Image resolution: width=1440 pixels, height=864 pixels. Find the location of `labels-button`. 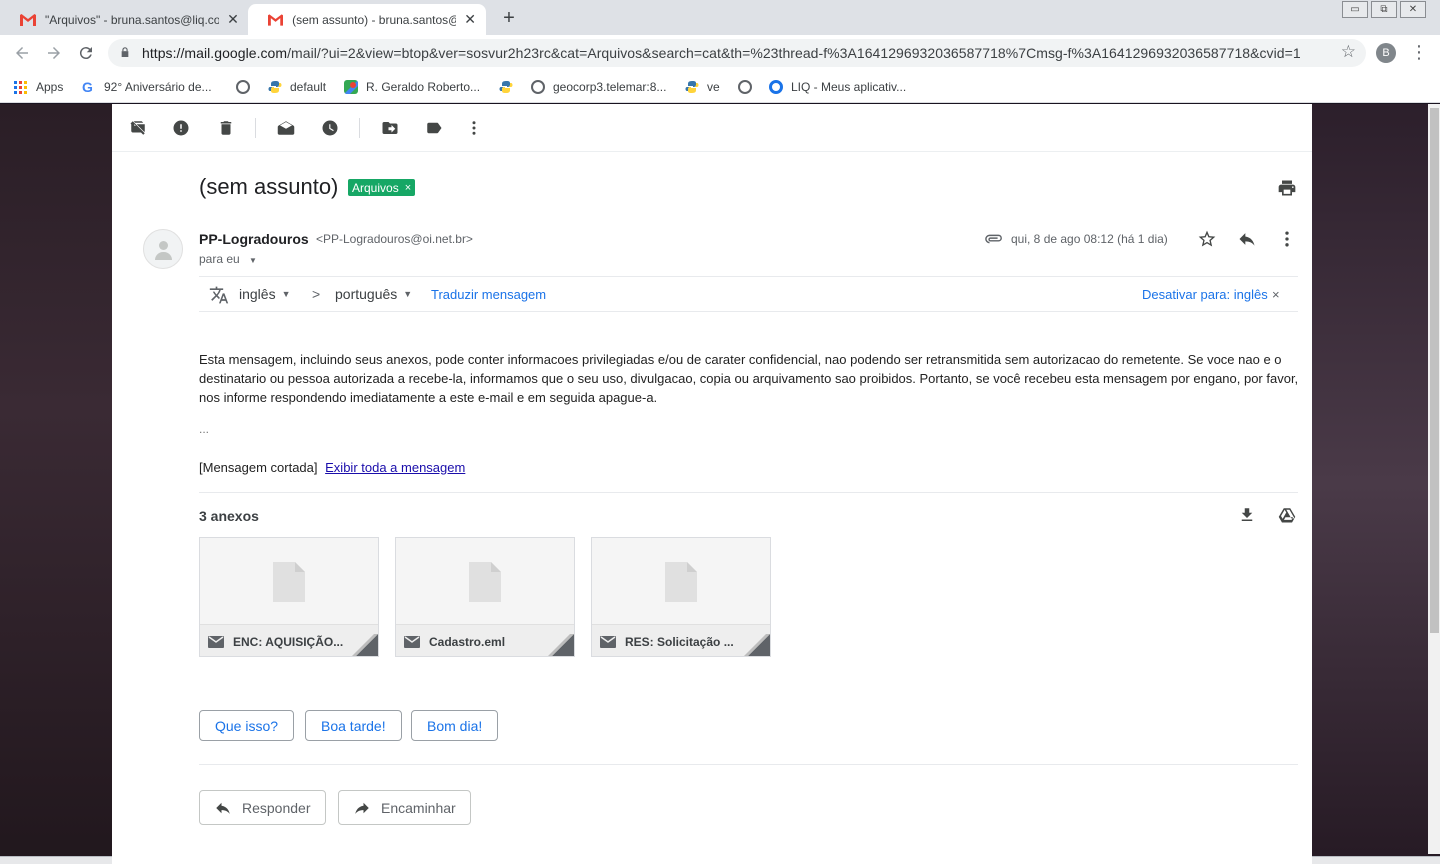

labels-button is located at coordinates (434, 128).